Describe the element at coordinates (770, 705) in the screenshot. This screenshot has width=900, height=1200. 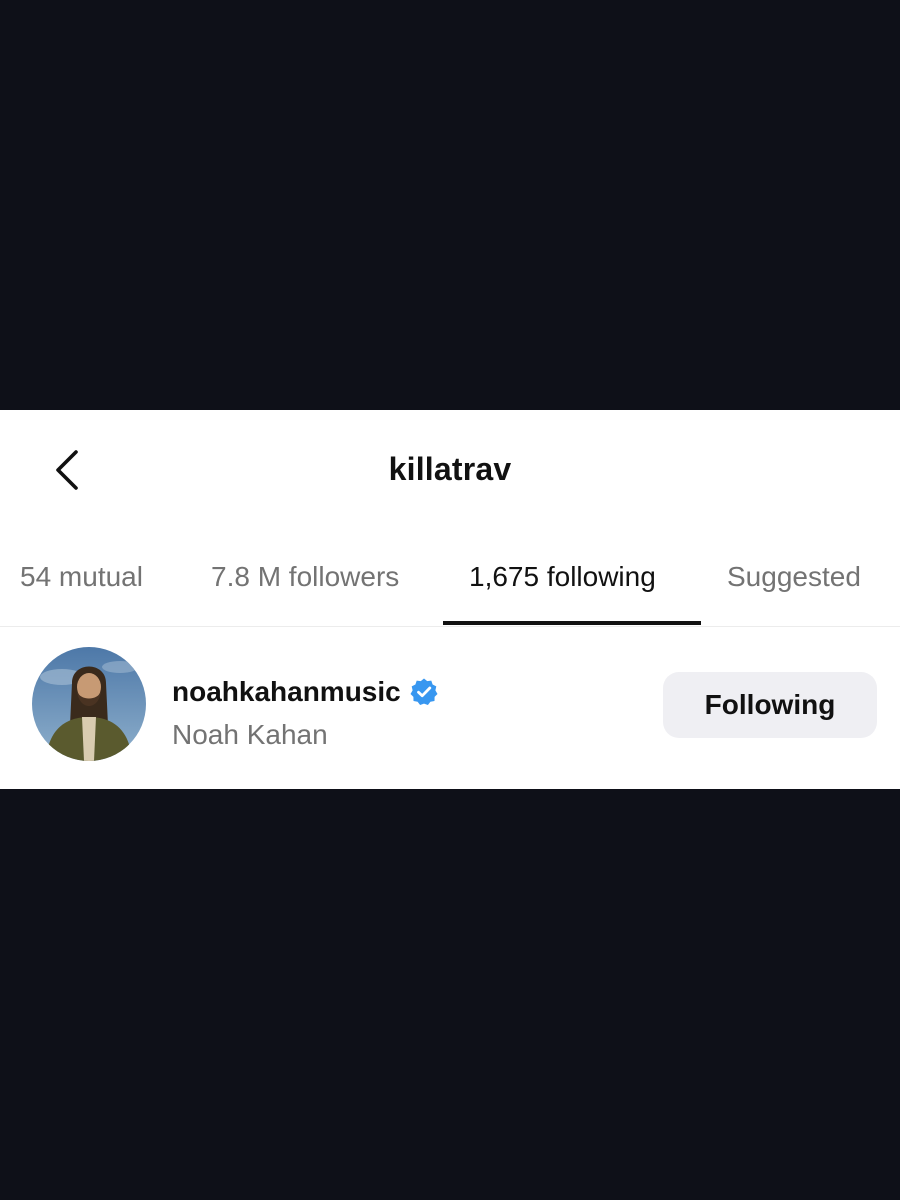
I see `following-button: Following` at that location.